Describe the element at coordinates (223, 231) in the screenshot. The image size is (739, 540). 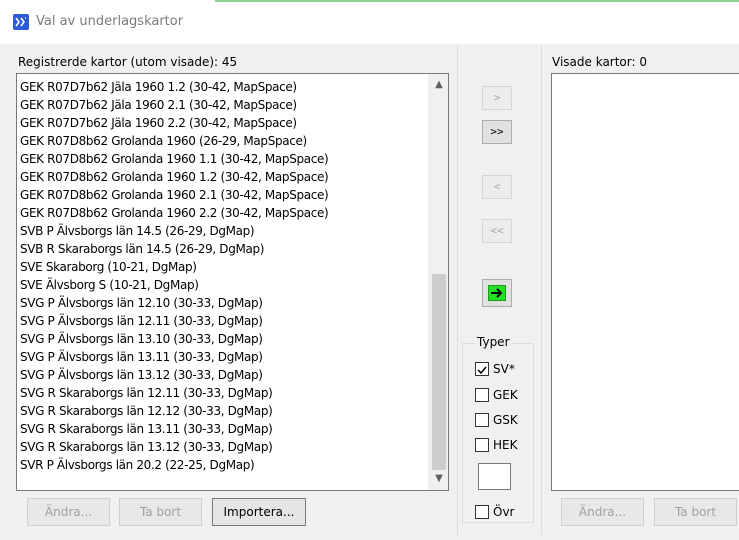
I see `list-item: SVB P Älvsborgs län 14.5 (26-29, DgMap)` at that location.